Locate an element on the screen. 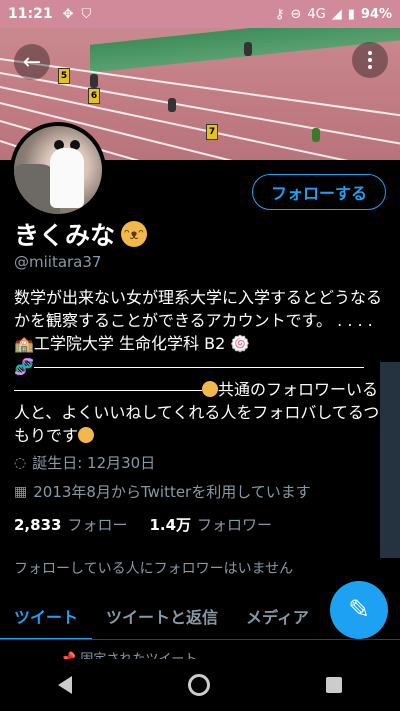 This screenshot has width=400, height=711. birthday-text: 誕生日: 12月30日 is located at coordinates (94, 463).